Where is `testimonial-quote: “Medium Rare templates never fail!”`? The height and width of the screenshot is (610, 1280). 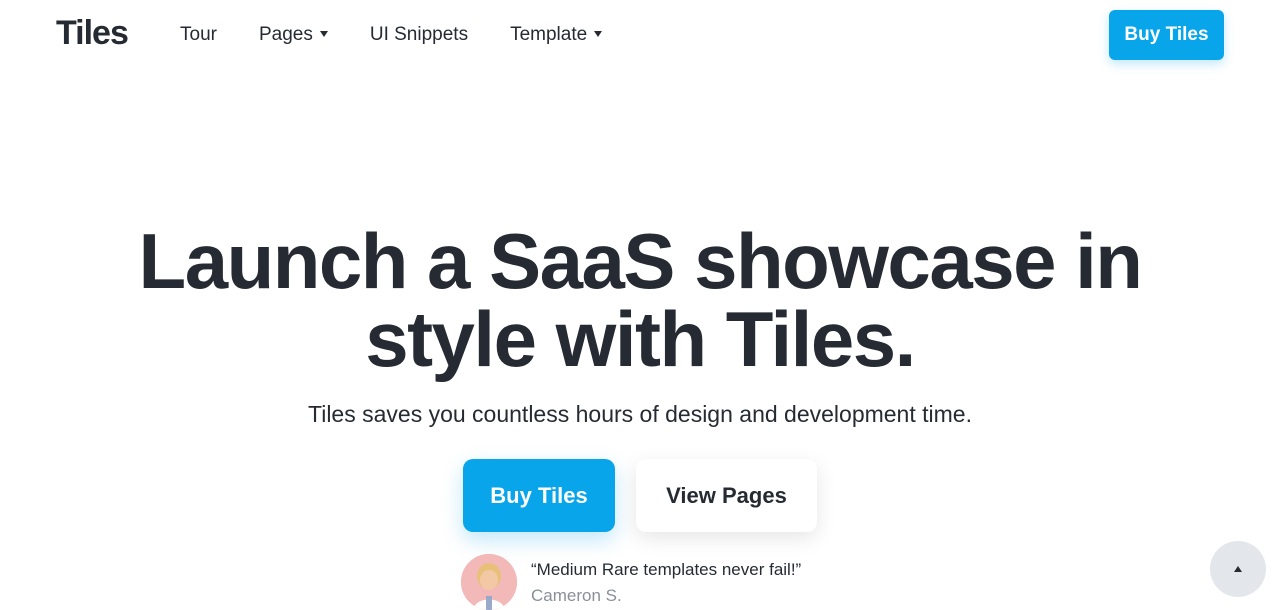 testimonial-quote: “Medium Rare templates never fail!” is located at coordinates (666, 569).